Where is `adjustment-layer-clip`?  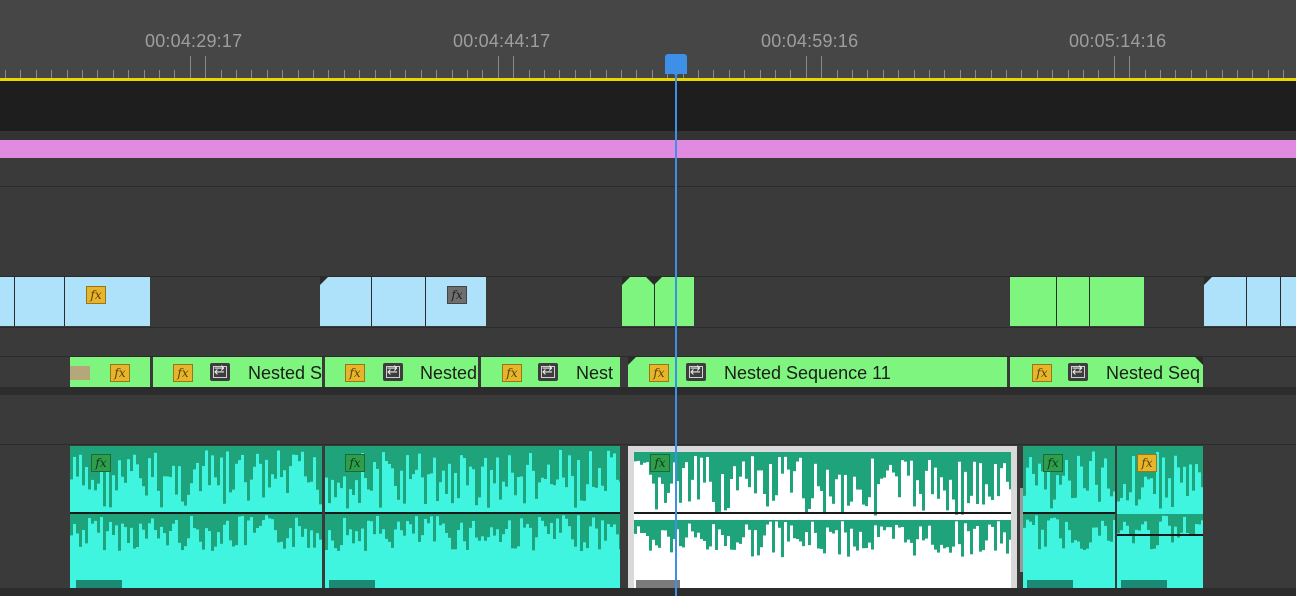 adjustment-layer-clip is located at coordinates (648, 149).